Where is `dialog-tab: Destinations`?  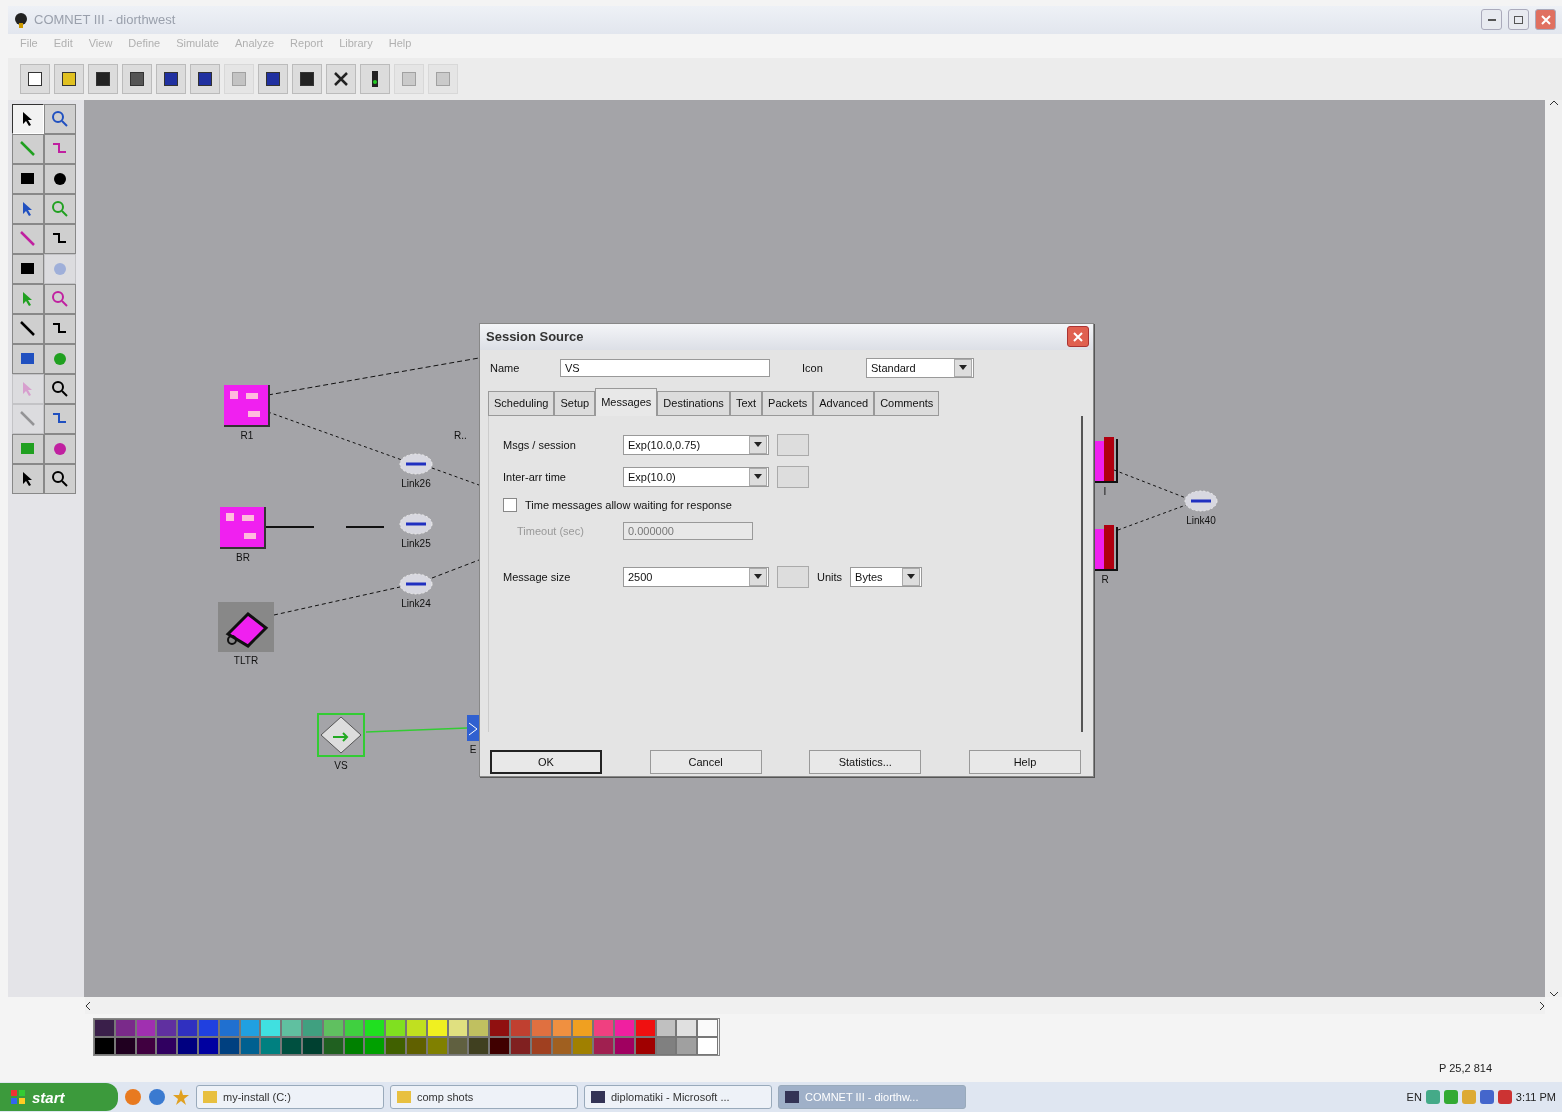
dialog-tab: Destinations is located at coordinates (693, 403).